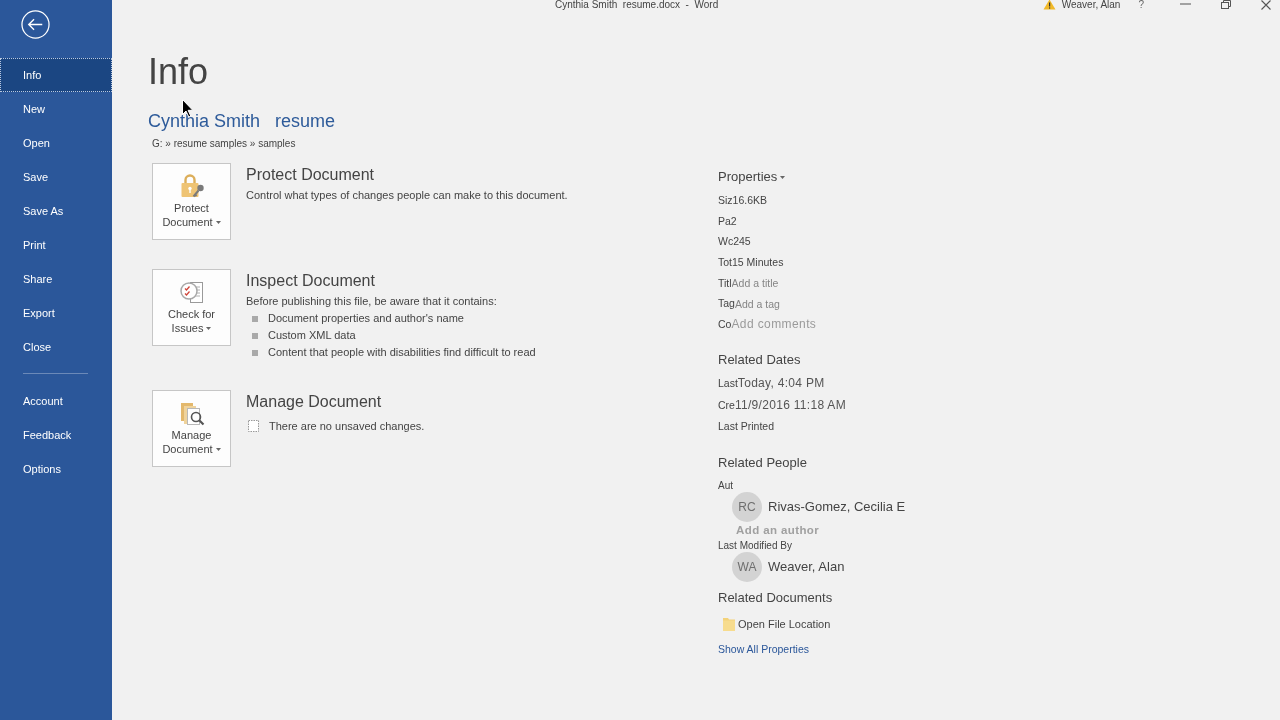  Describe the element at coordinates (56, 279) in the screenshot. I see `sidebar-item: Share` at that location.